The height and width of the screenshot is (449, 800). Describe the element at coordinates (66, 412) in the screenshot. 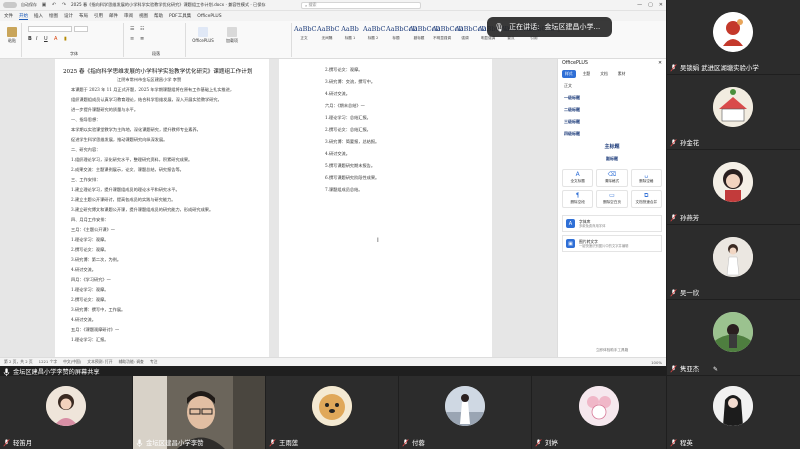

I see `participant-tile: 轻笛月` at that location.